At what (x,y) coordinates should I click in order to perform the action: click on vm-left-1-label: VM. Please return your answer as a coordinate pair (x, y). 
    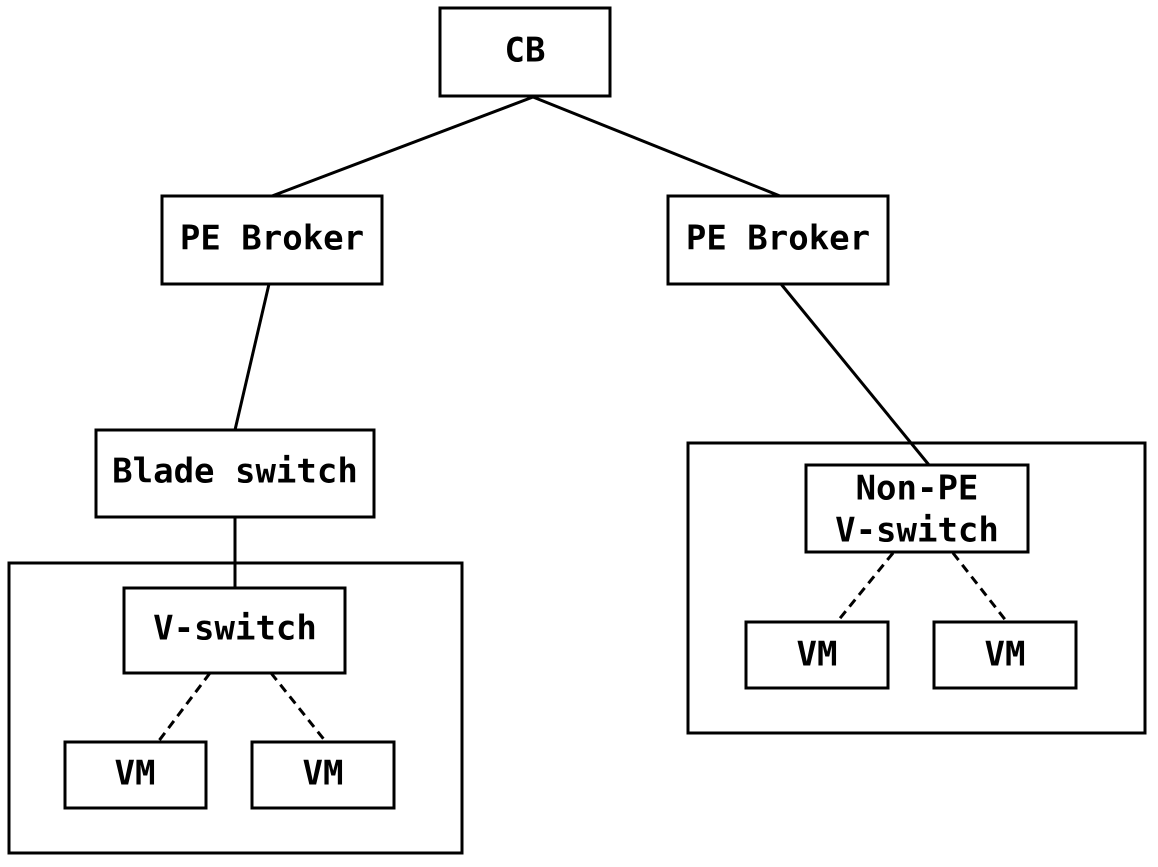
    Looking at the image, I should click on (135, 774).